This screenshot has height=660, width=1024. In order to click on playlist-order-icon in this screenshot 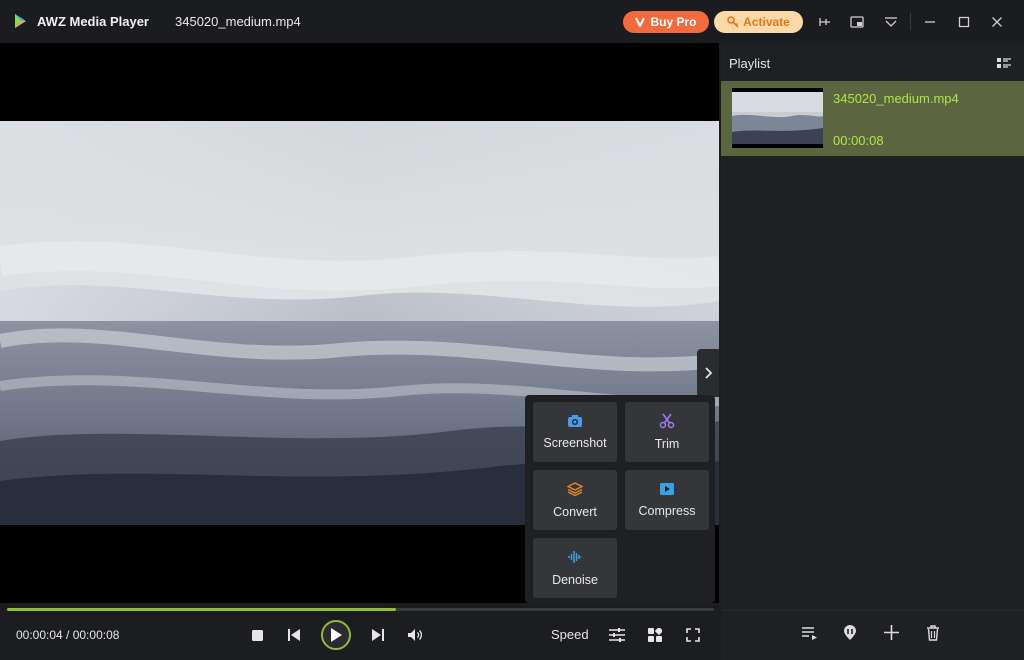, I will do `click(809, 633)`.